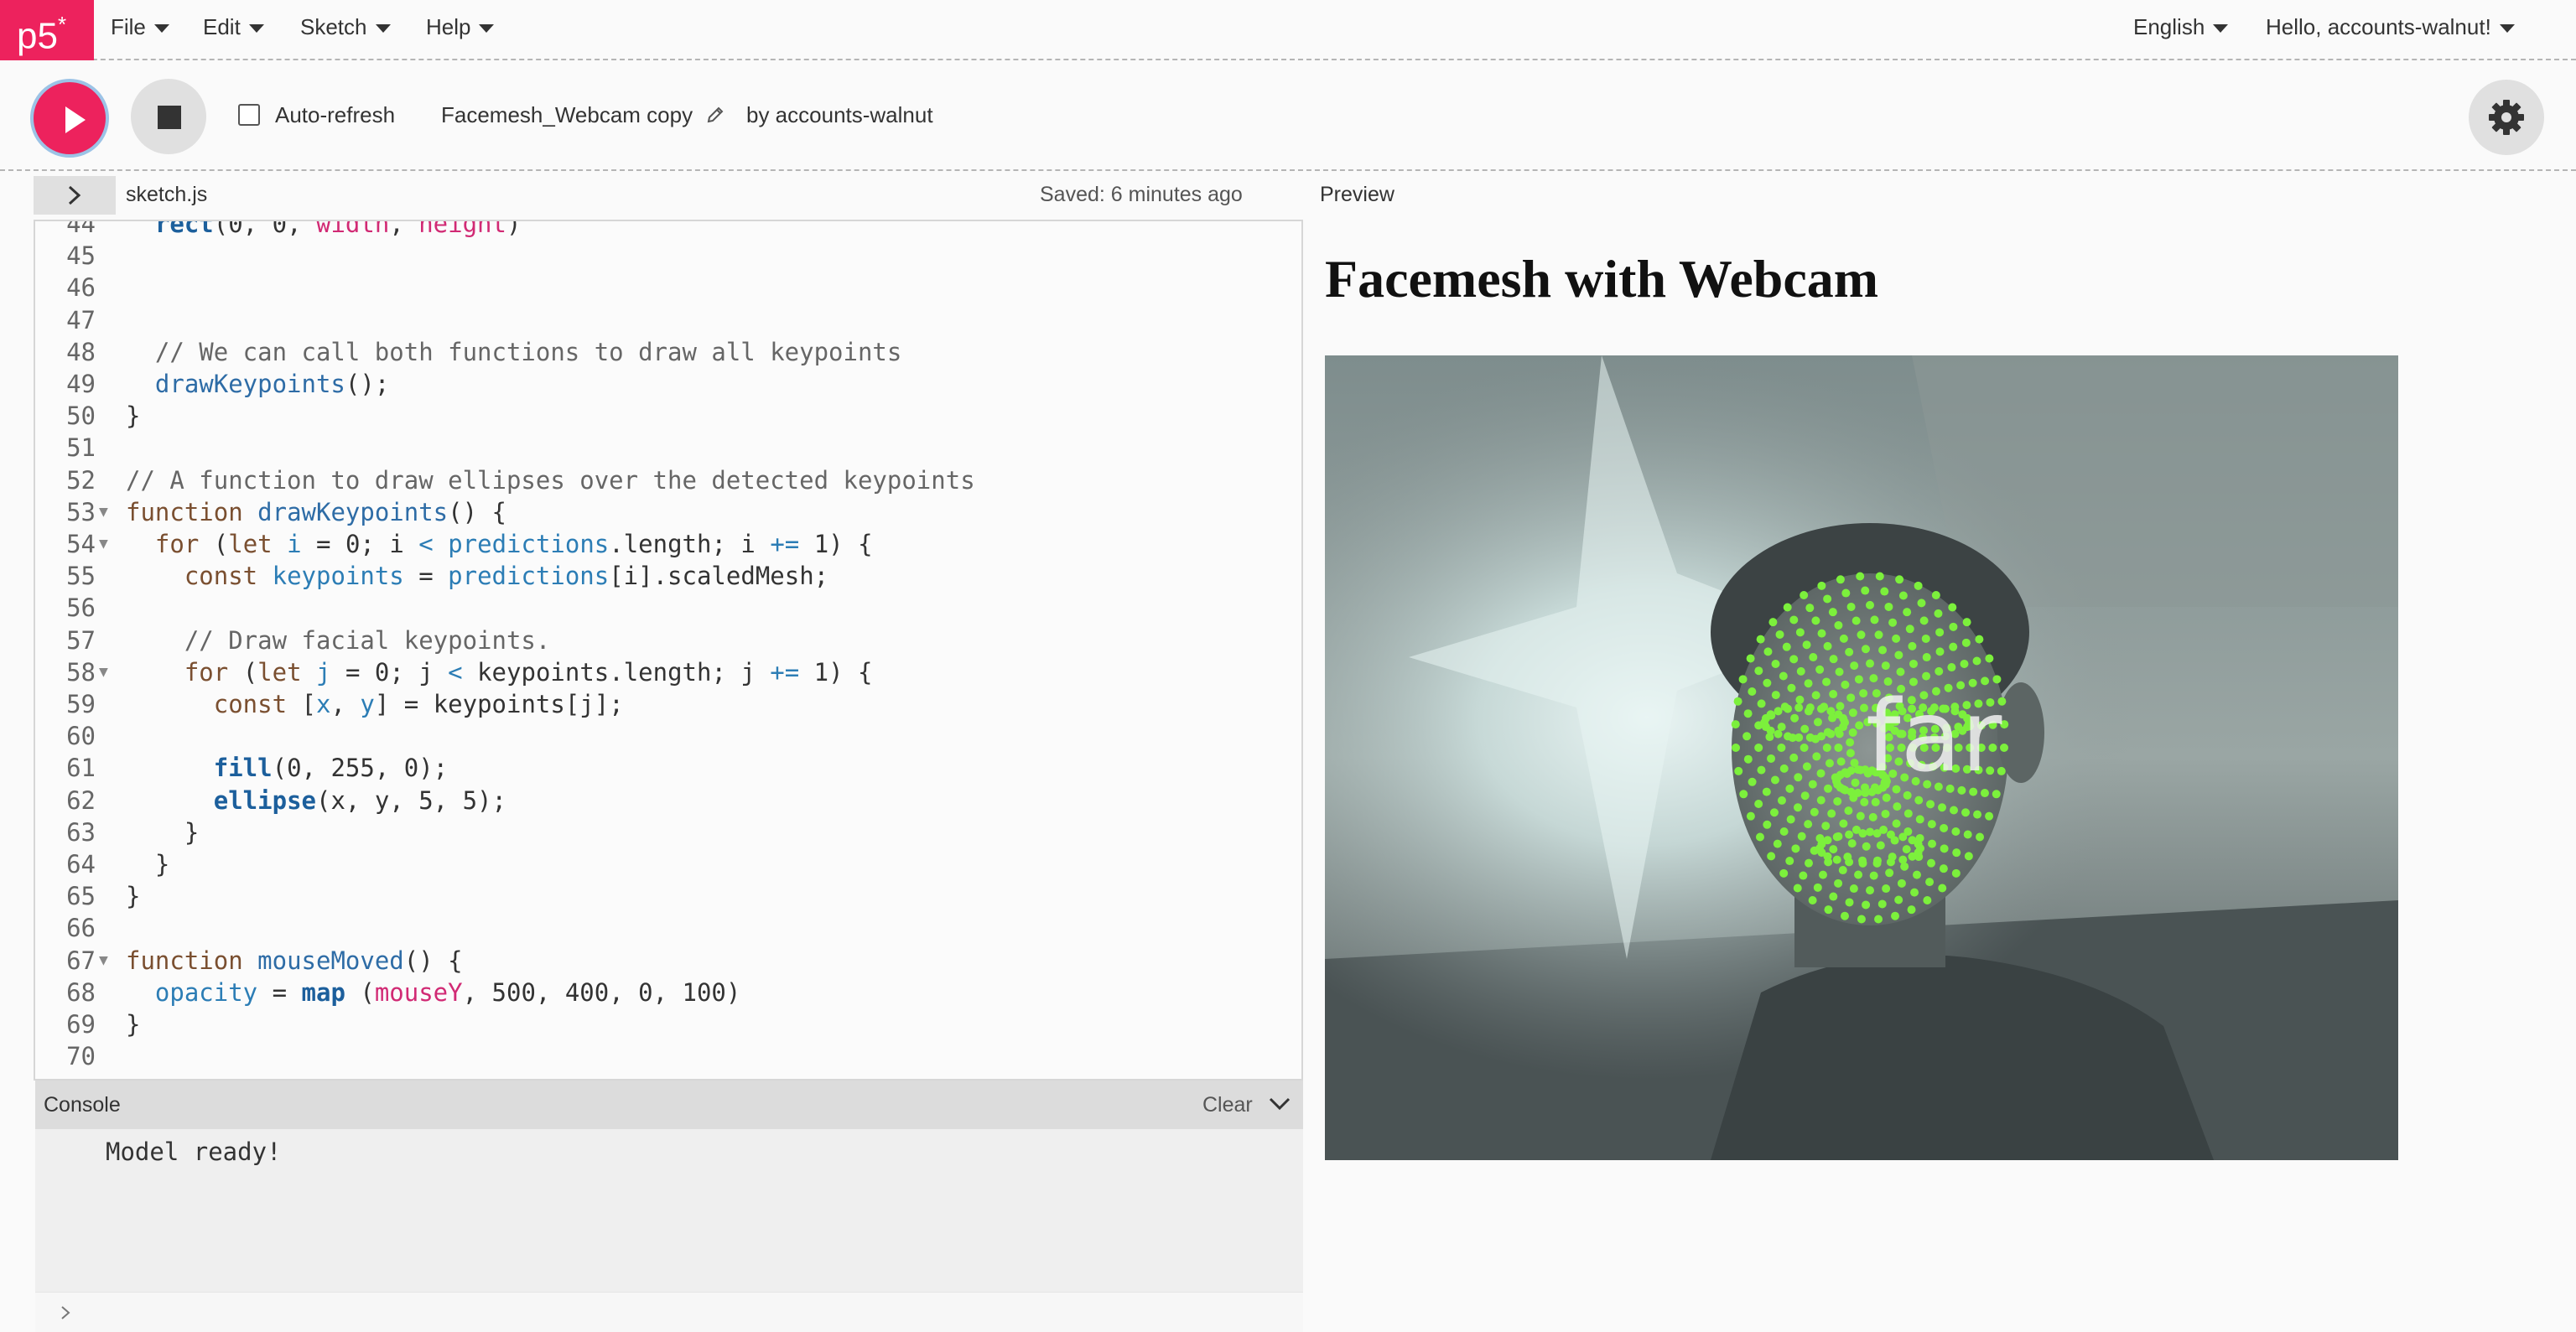  I want to click on auto-refresh-checkbox, so click(249, 115).